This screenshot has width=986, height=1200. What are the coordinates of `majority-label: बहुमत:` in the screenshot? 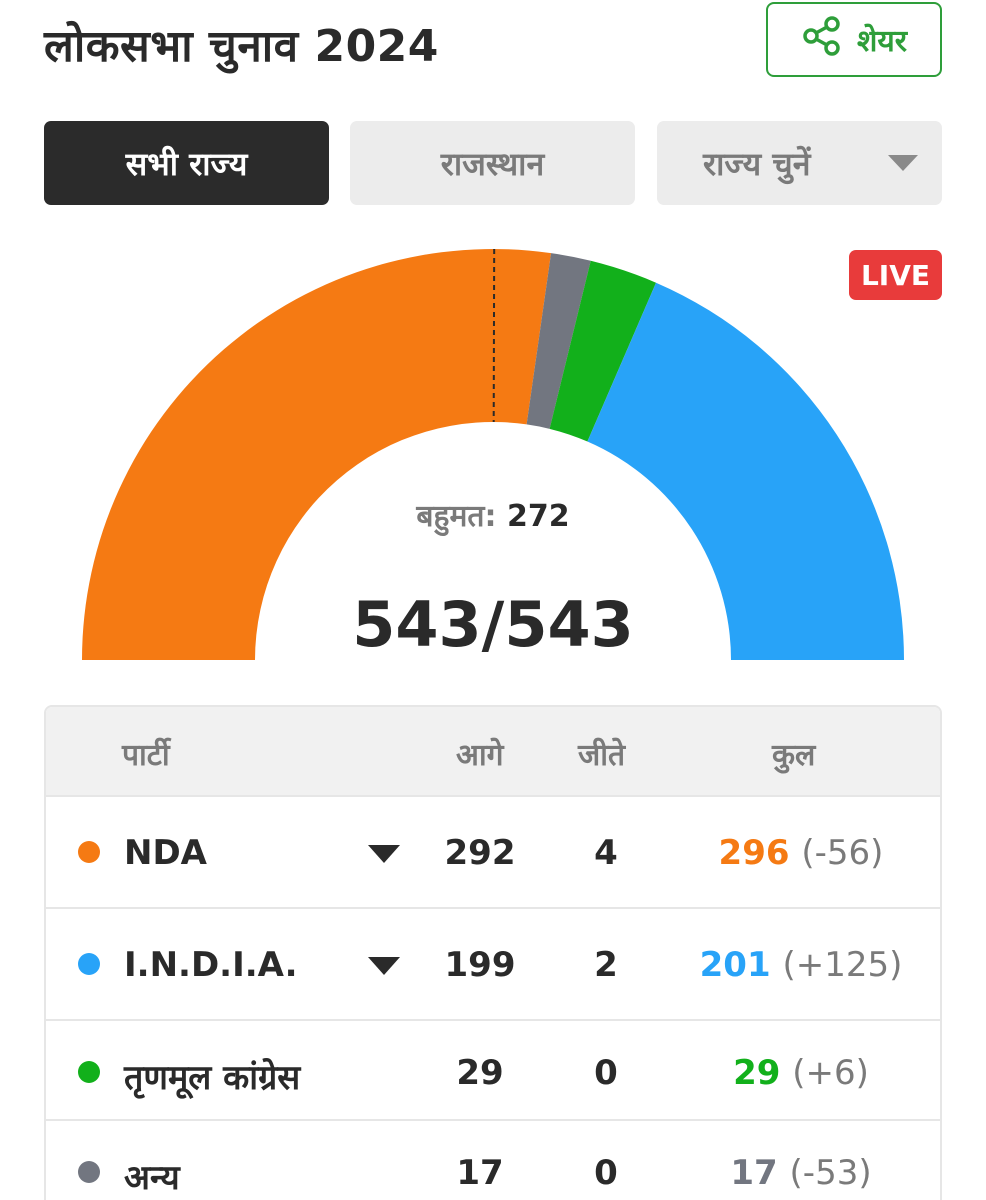 It's located at (456, 516).